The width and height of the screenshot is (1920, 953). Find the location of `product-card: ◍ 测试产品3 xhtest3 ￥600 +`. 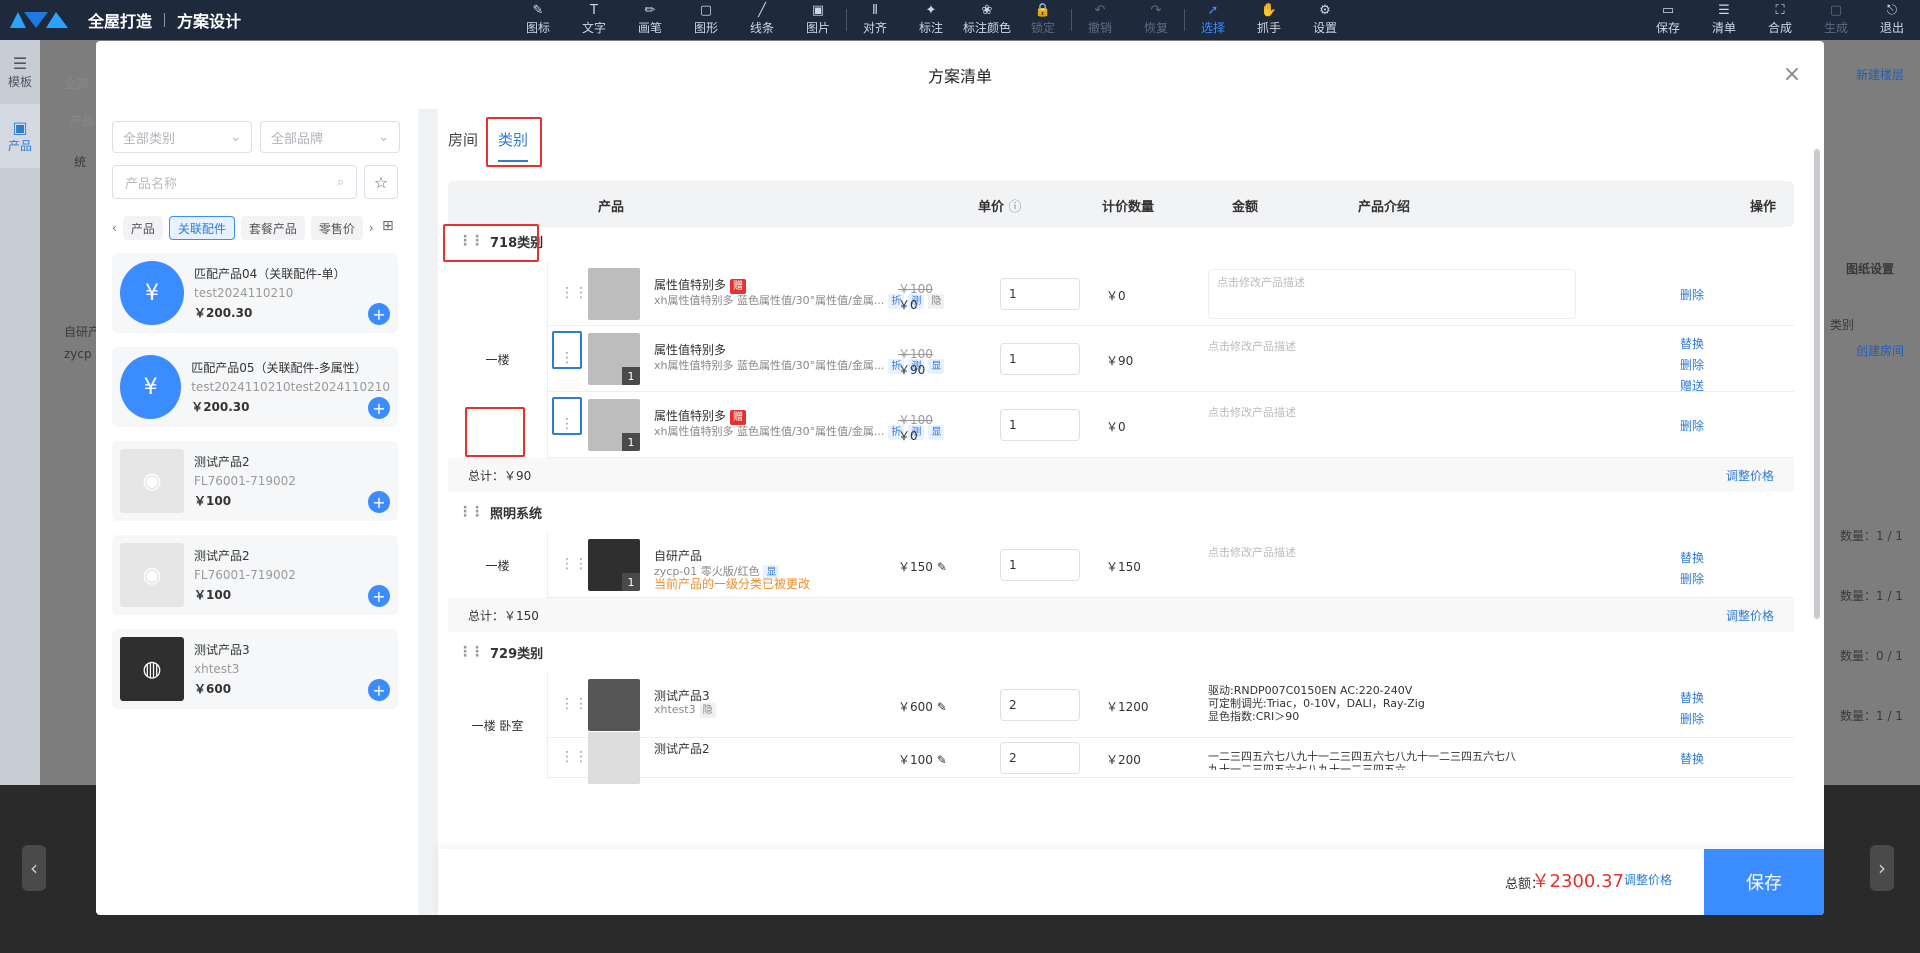

product-card: ◍ 测试产品3 xhtest3 ￥600 + is located at coordinates (255, 669).